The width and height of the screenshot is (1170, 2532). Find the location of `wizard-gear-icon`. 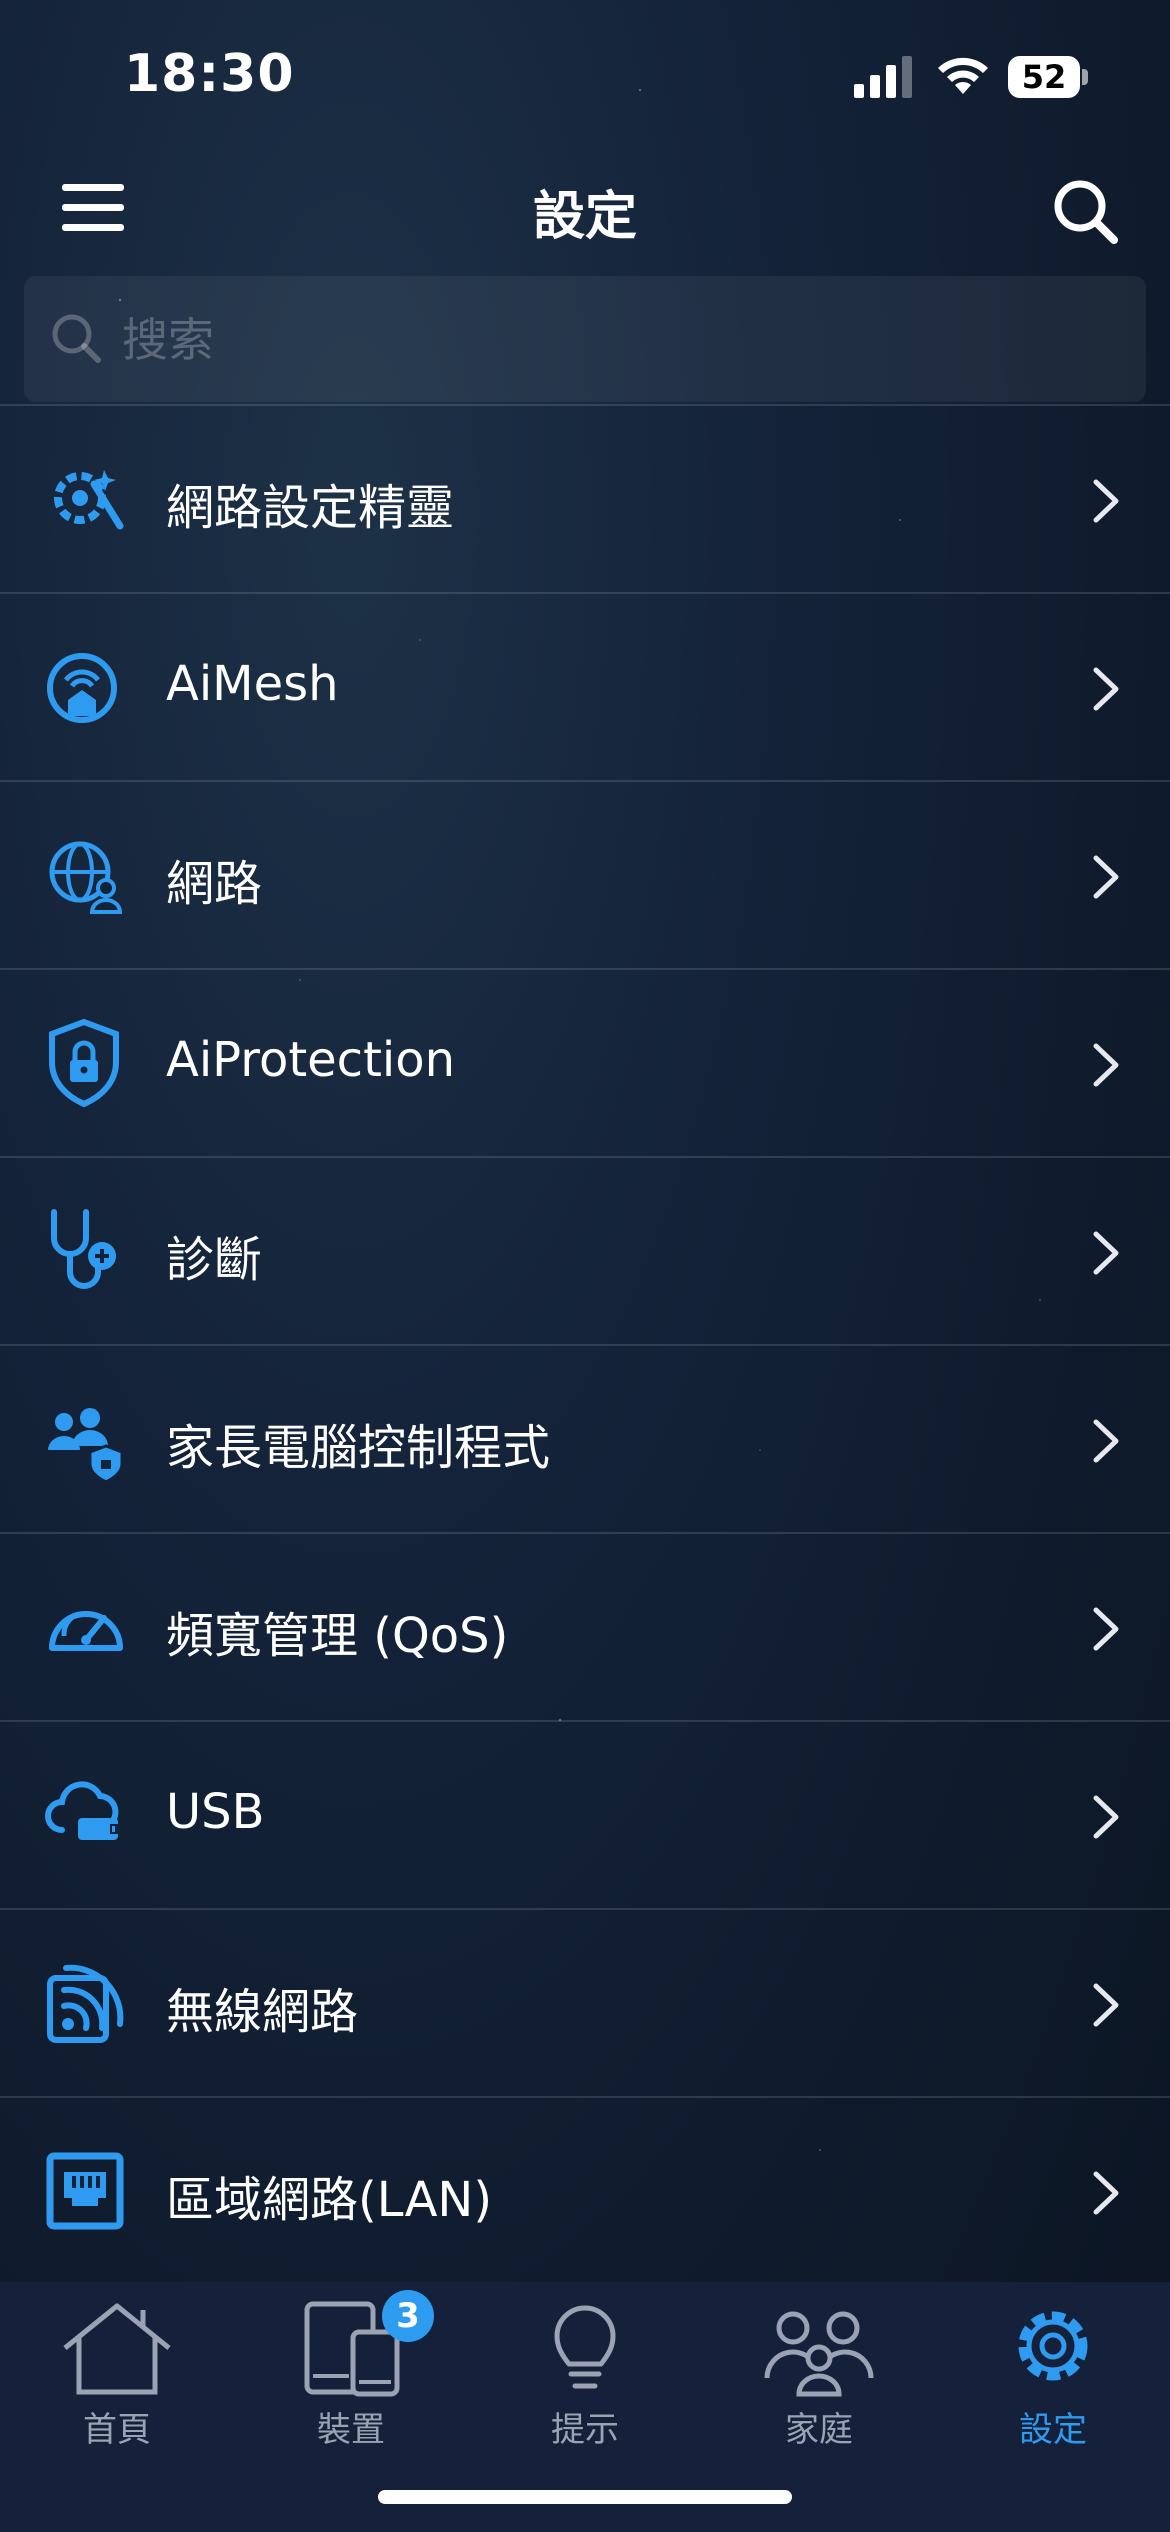

wizard-gear-icon is located at coordinates (89, 500).